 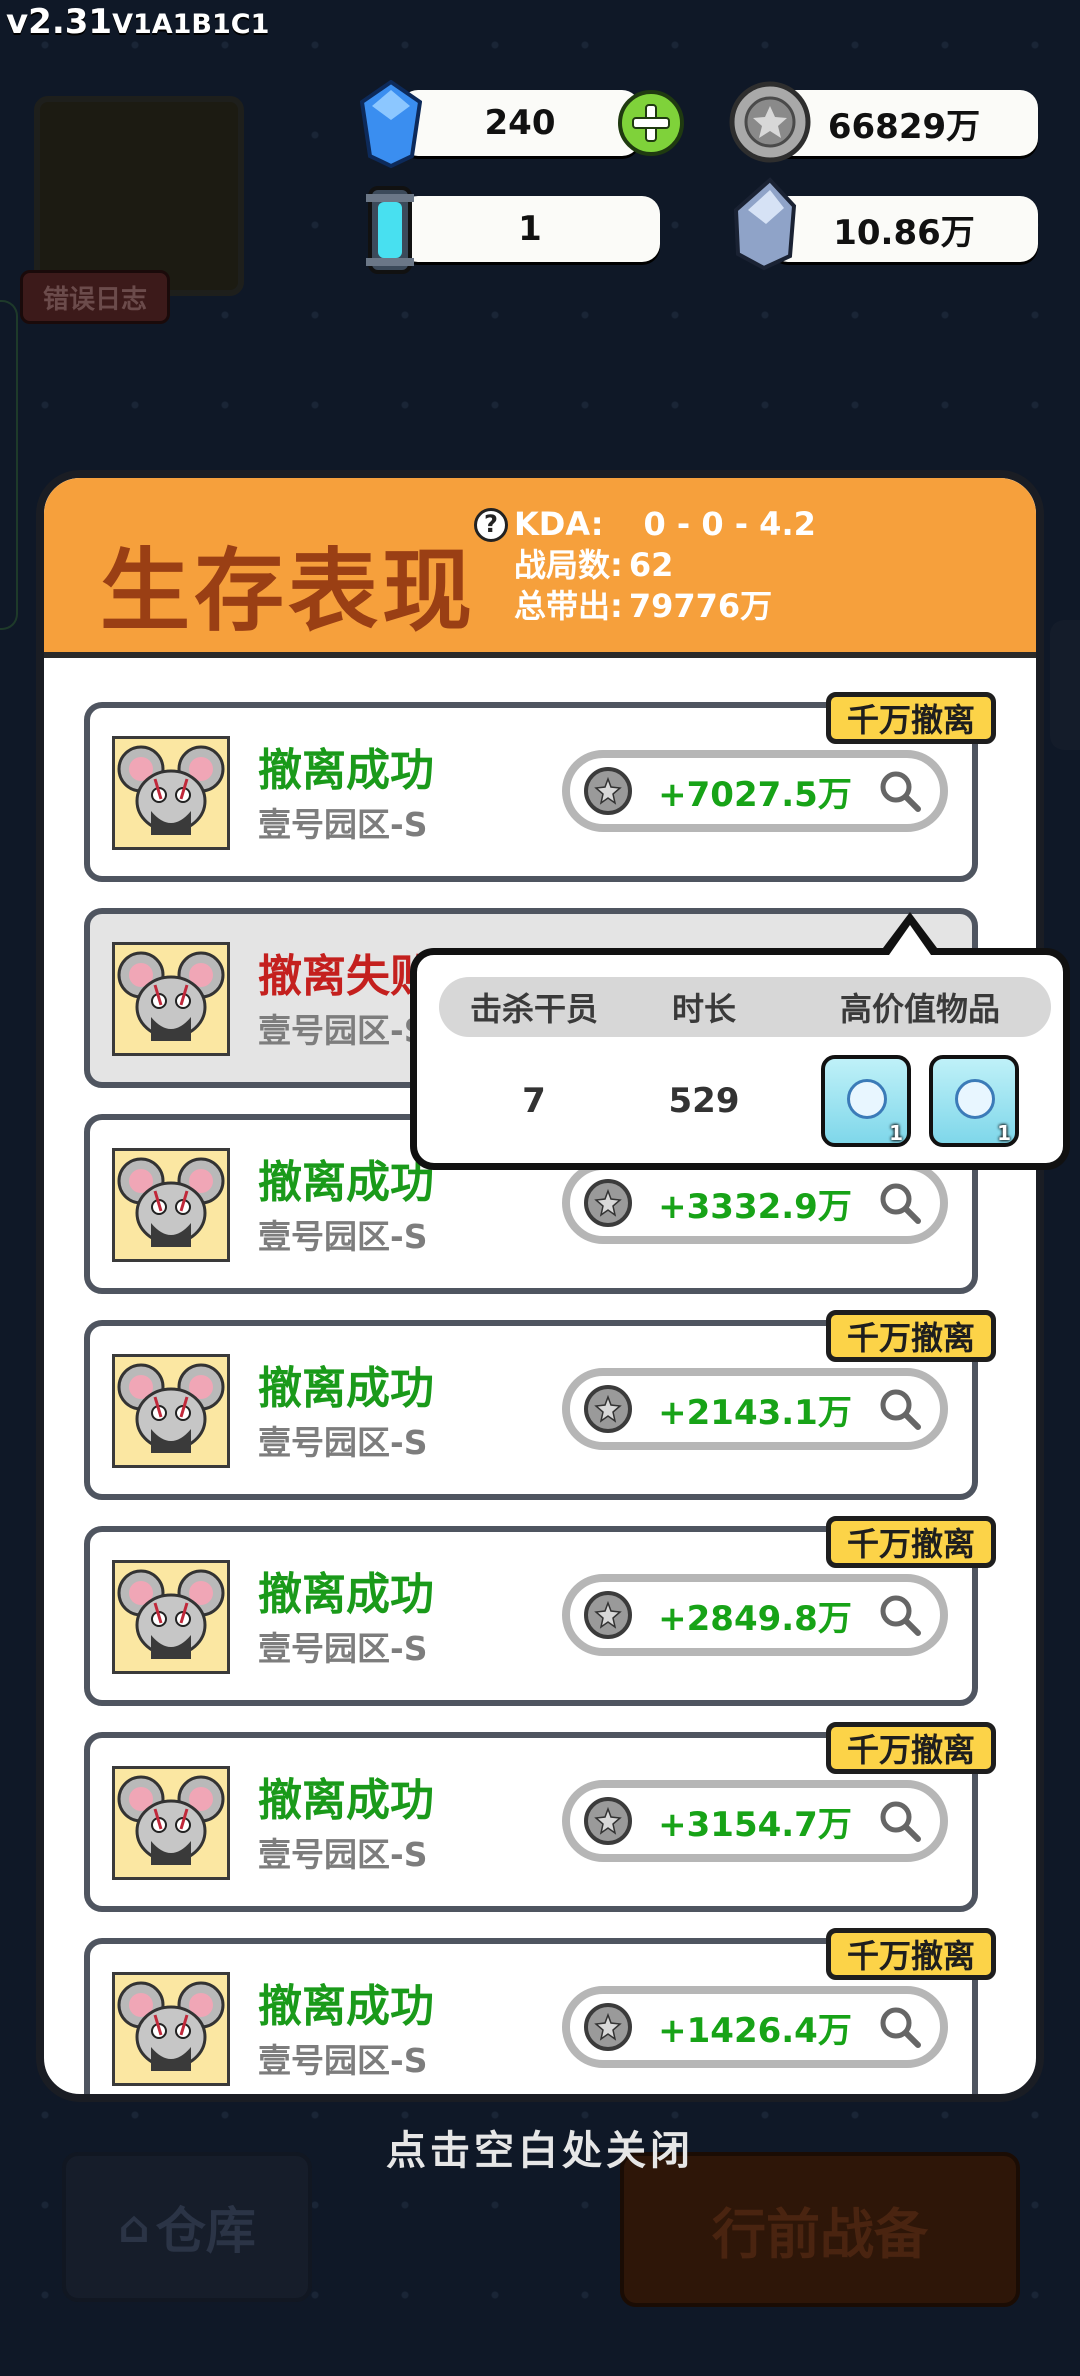 I want to click on duration-value: 529, so click(x=704, y=1101).